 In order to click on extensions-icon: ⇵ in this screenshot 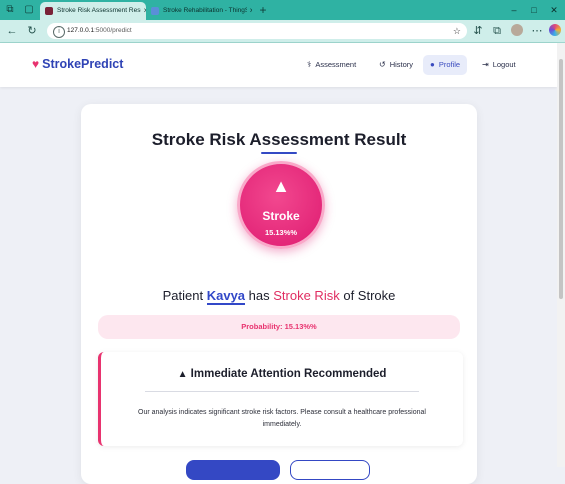, I will do `click(478, 31)`.